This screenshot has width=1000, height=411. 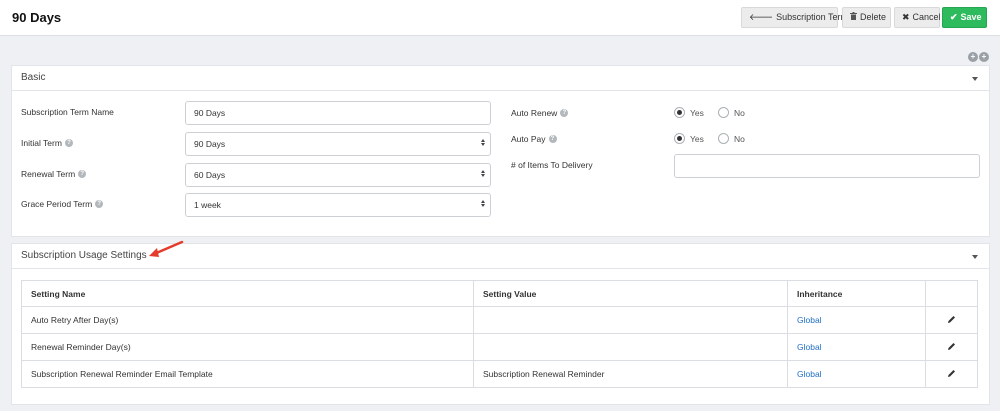 I want to click on collapse-all-icon: +, so click(x=984, y=57).